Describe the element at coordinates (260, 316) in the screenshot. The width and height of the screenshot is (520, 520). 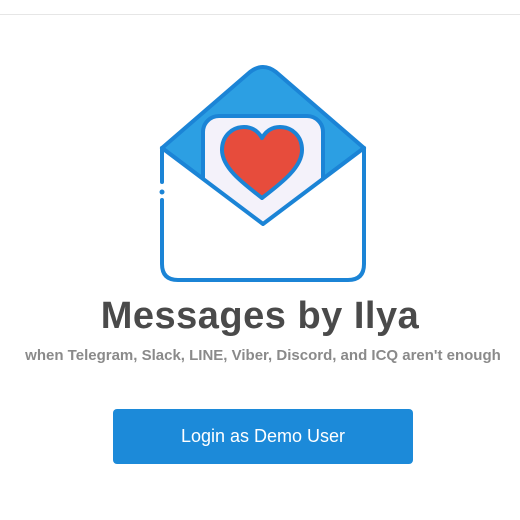
I see `app-title: Messages by Ilya` at that location.